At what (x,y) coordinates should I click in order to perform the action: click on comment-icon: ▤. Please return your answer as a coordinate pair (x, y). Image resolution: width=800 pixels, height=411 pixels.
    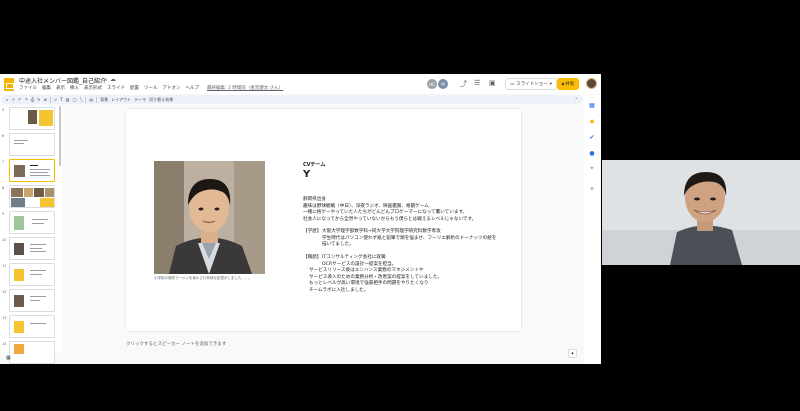
    Looking at the image, I should click on (91, 99).